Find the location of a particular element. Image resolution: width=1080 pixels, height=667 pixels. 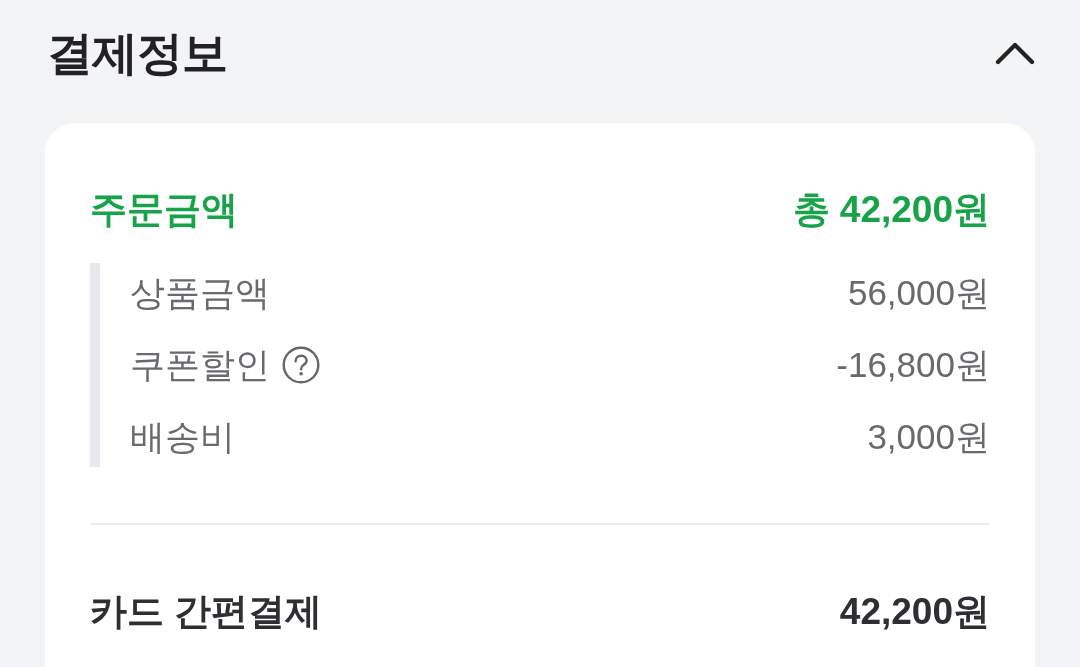

collapse-toggle-button is located at coordinates (1015, 52).